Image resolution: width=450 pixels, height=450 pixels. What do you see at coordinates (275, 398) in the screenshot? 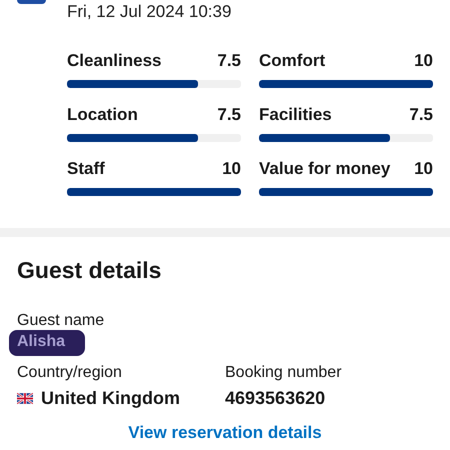
I see `booking-number: 4693563620` at bounding box center [275, 398].